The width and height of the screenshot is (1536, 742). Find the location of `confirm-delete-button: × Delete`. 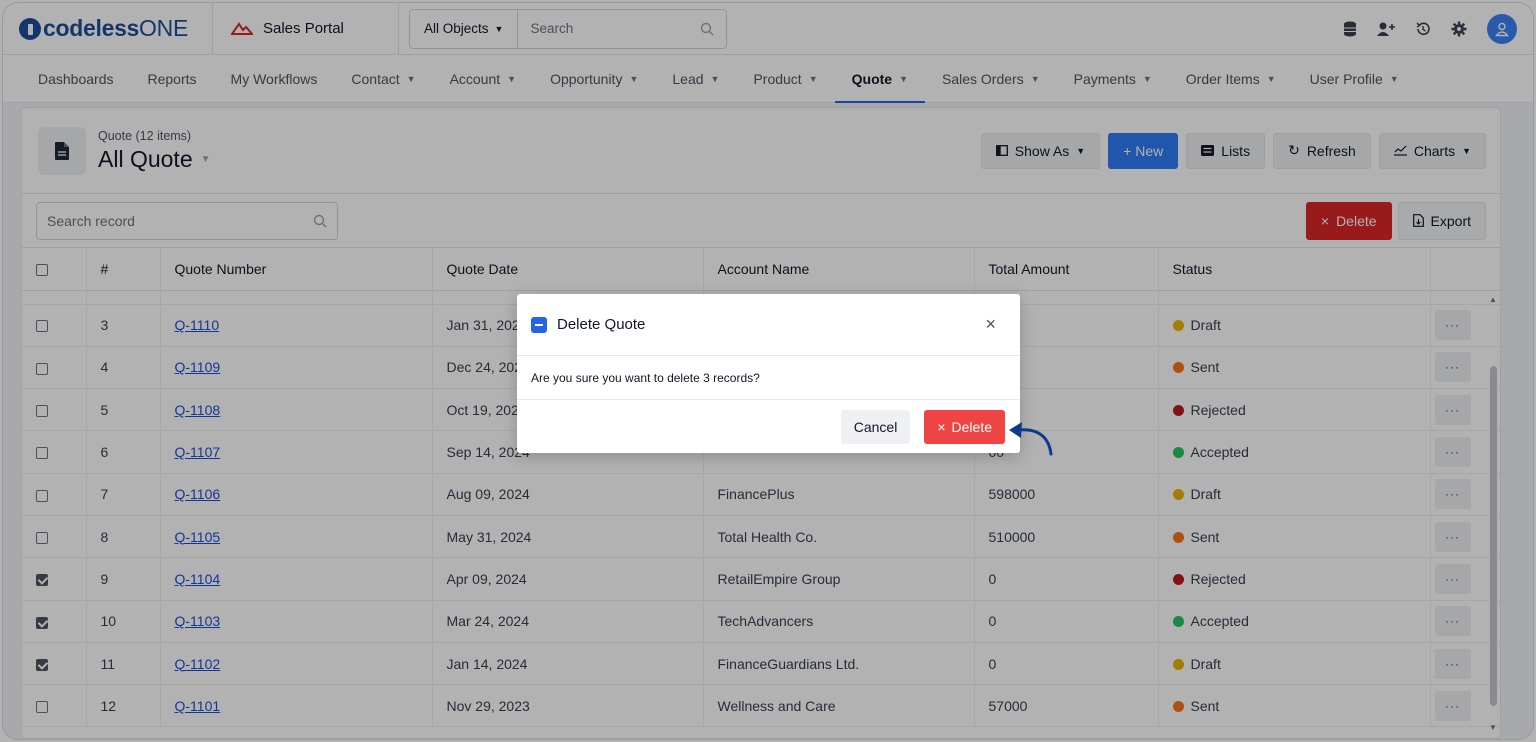

confirm-delete-button: × Delete is located at coordinates (964, 426).